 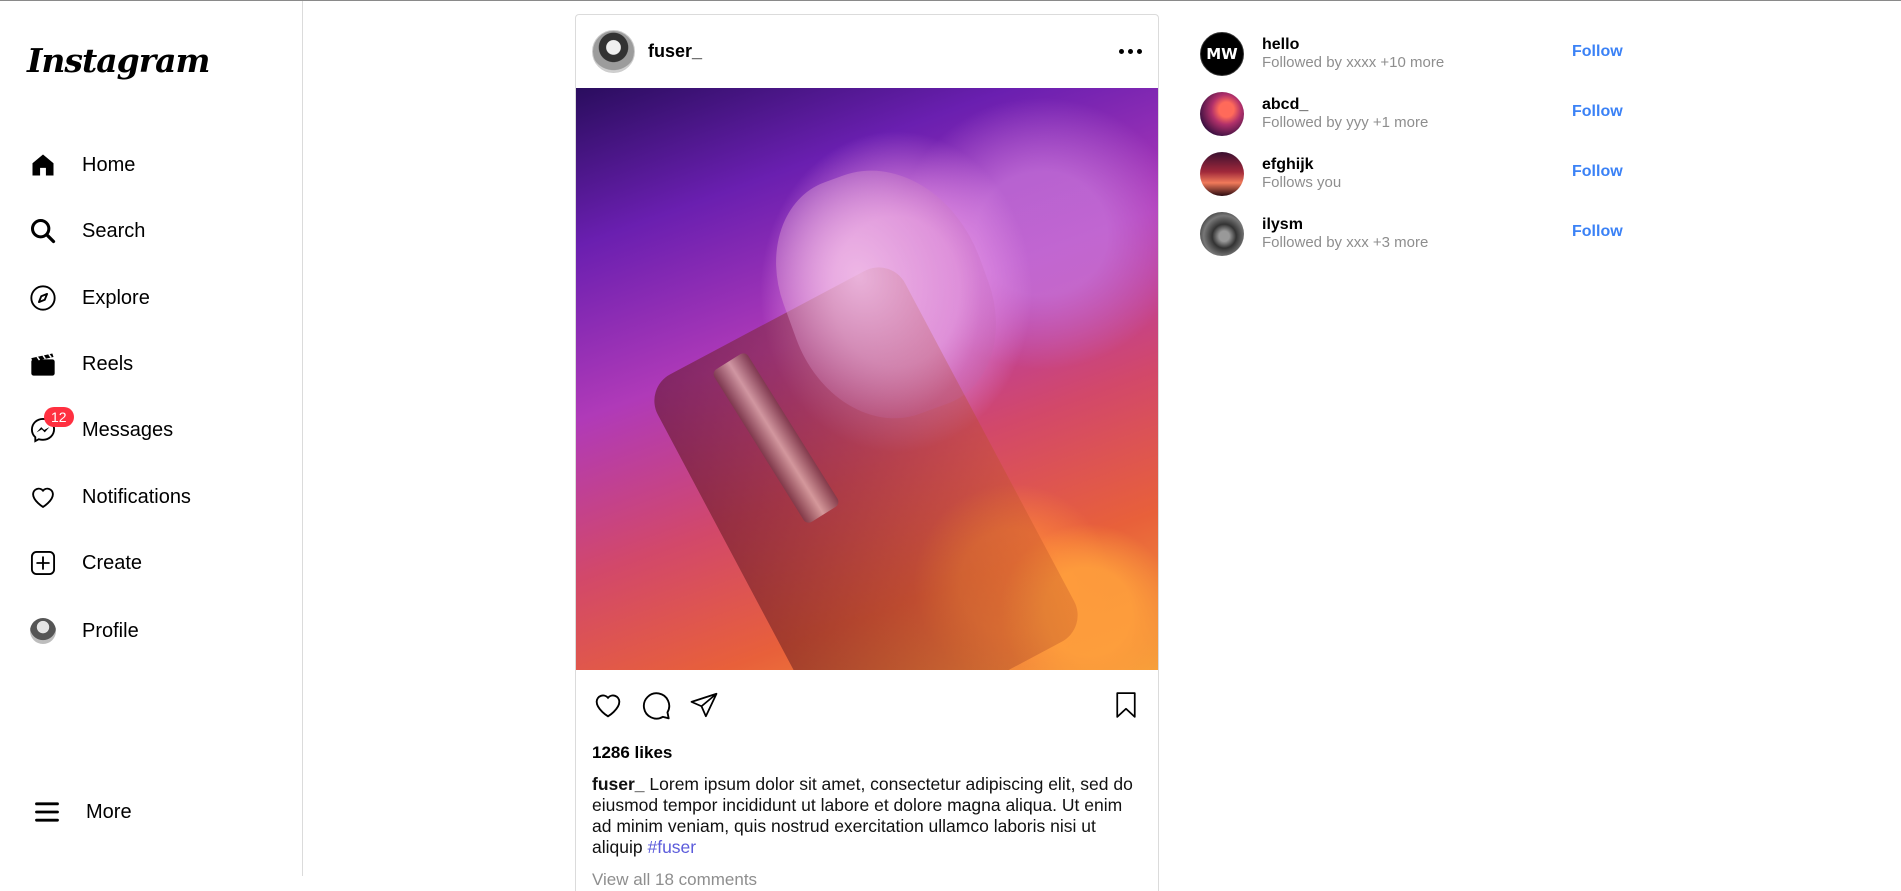 What do you see at coordinates (867, 51) in the screenshot?
I see `post-header: fuser_` at bounding box center [867, 51].